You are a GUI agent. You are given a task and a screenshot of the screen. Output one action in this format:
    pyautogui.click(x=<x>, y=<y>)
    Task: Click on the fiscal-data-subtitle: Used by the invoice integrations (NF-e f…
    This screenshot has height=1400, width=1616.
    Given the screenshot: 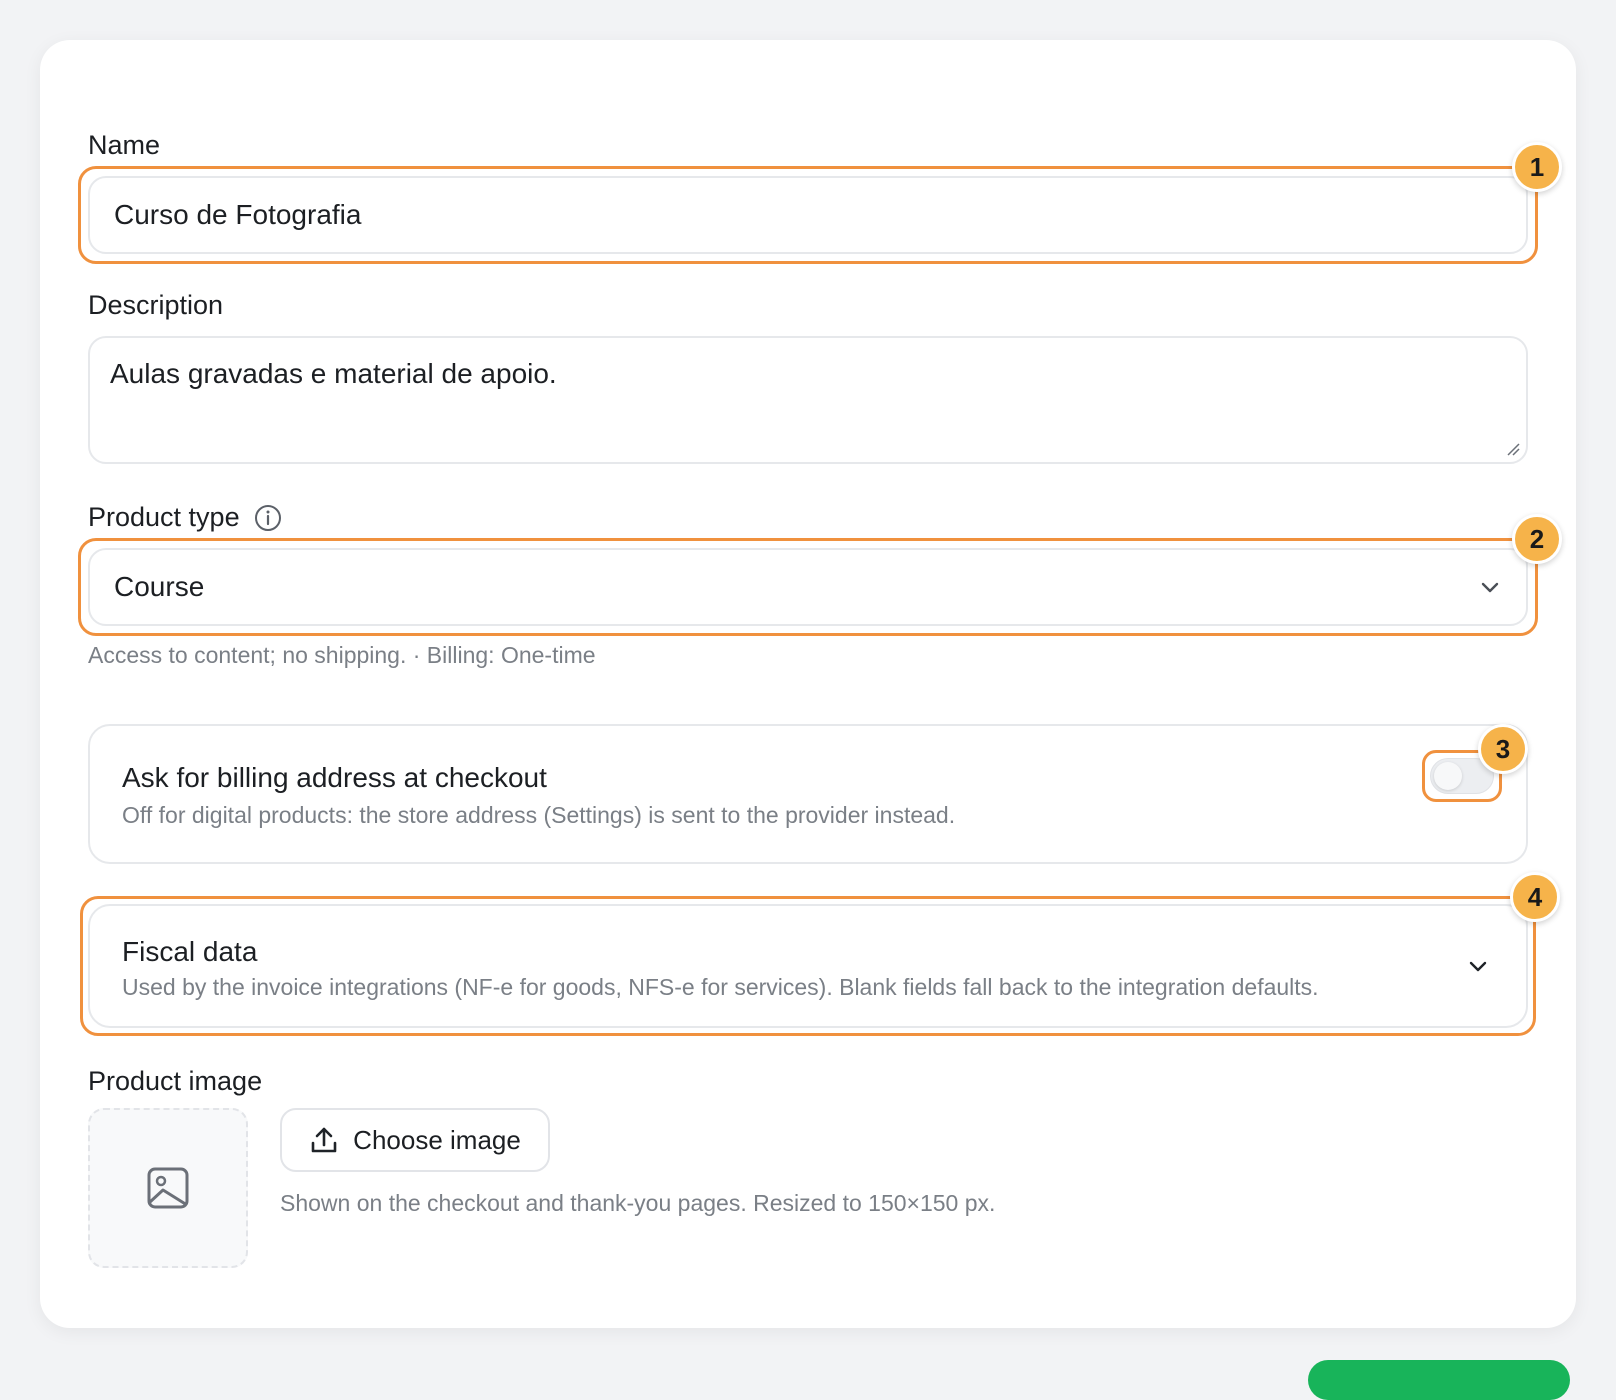 What is the action you would take?
    pyautogui.click(x=720, y=987)
    